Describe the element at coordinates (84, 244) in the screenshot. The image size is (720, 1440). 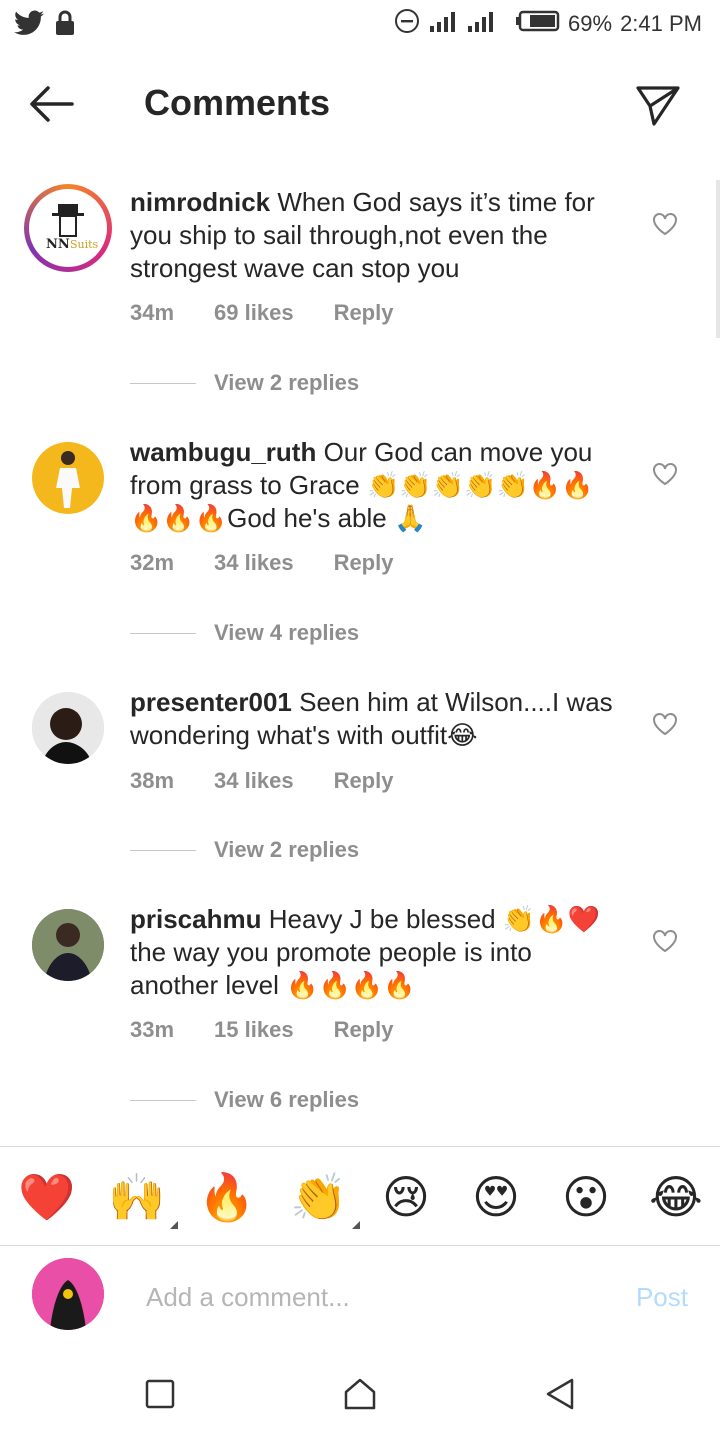
I see `svg-text: Suits` at that location.